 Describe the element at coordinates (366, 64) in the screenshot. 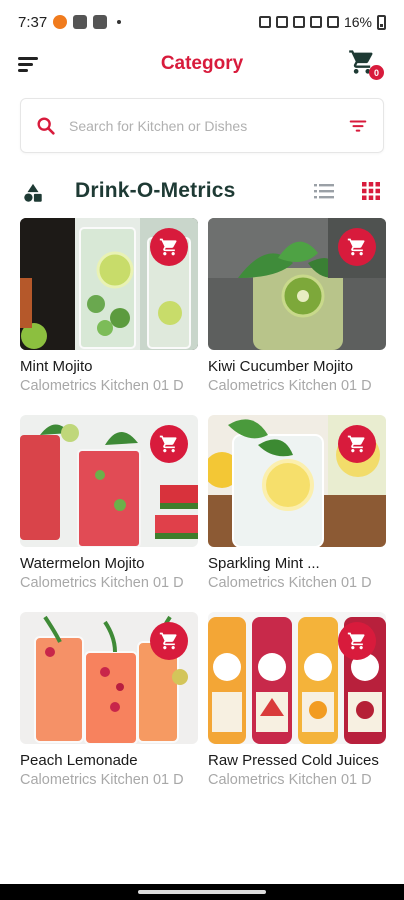

I see `cart-button: 0` at that location.